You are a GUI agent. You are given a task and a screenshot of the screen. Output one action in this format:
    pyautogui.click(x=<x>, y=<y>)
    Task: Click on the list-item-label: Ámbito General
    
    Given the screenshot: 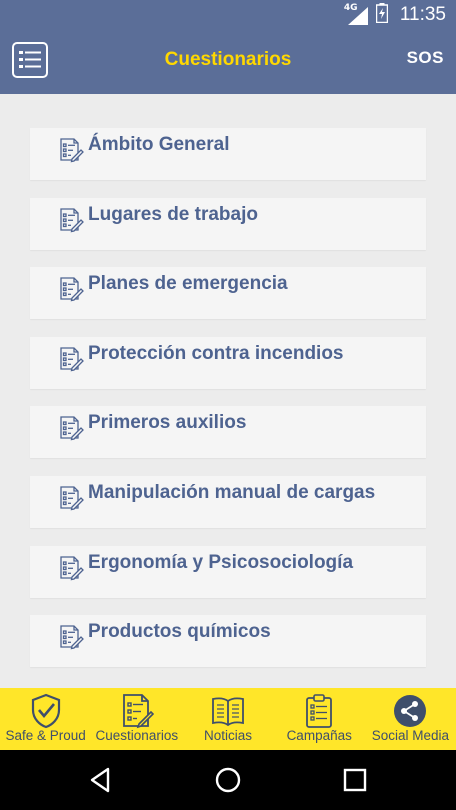 What is the action you would take?
    pyautogui.click(x=159, y=144)
    